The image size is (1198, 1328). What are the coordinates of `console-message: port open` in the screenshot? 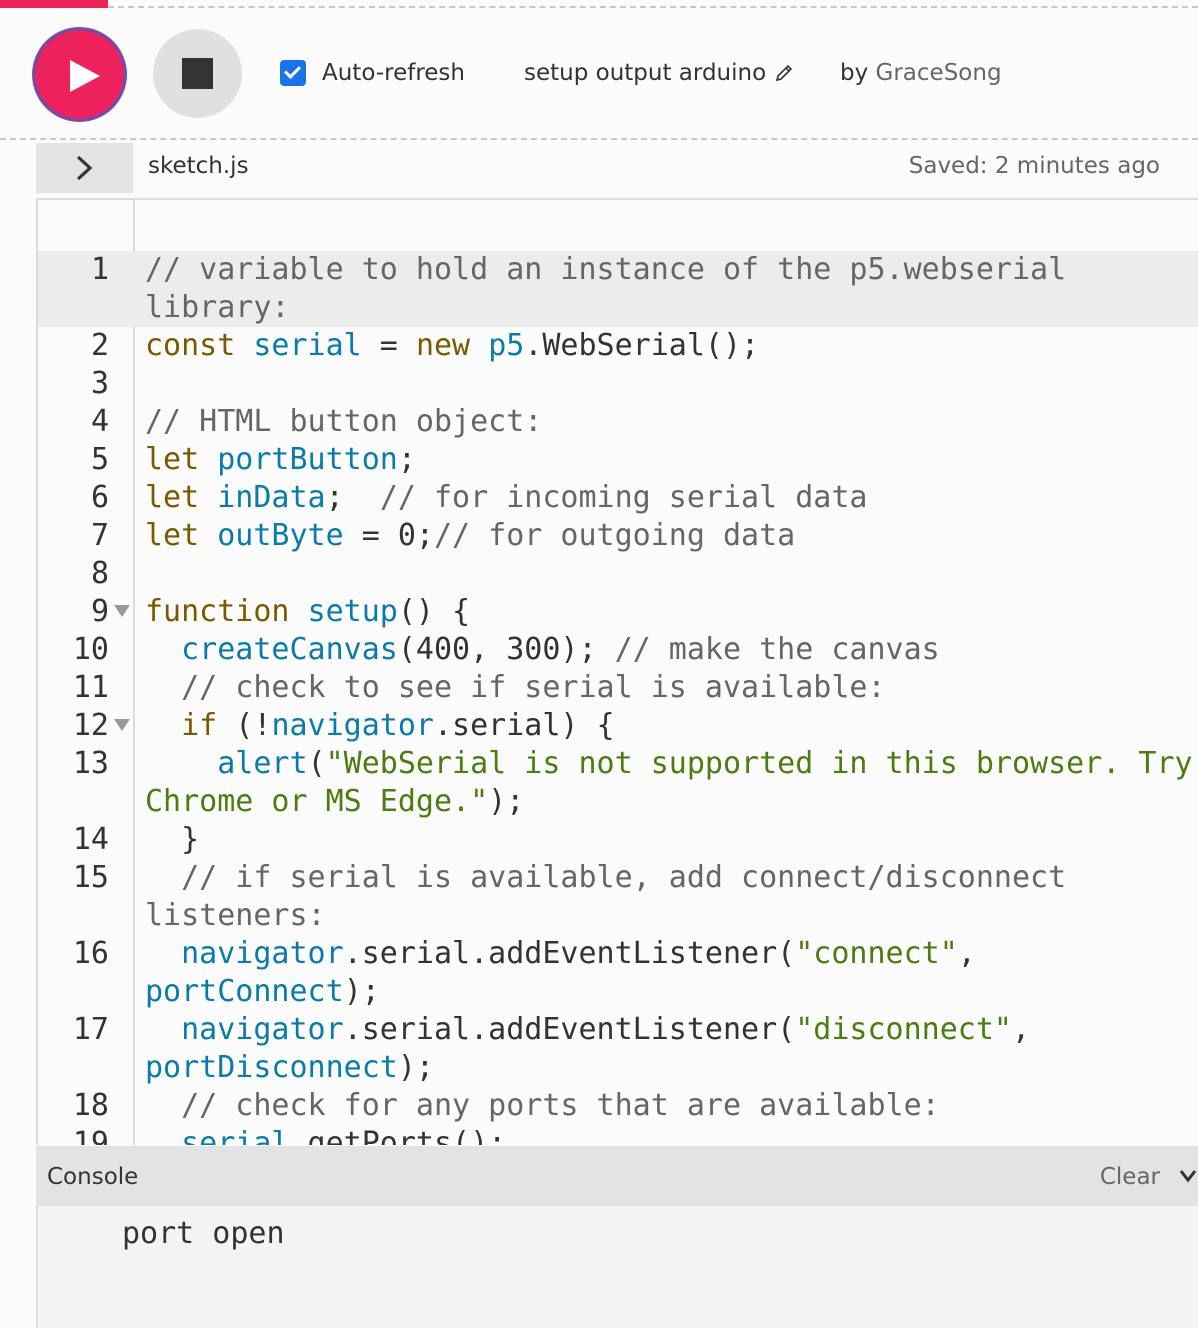 It's located at (203, 1233).